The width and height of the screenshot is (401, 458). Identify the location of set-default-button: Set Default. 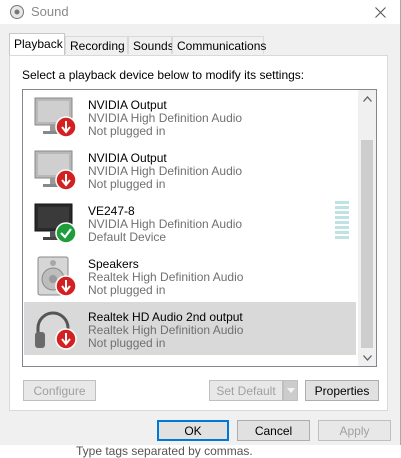
(246, 390).